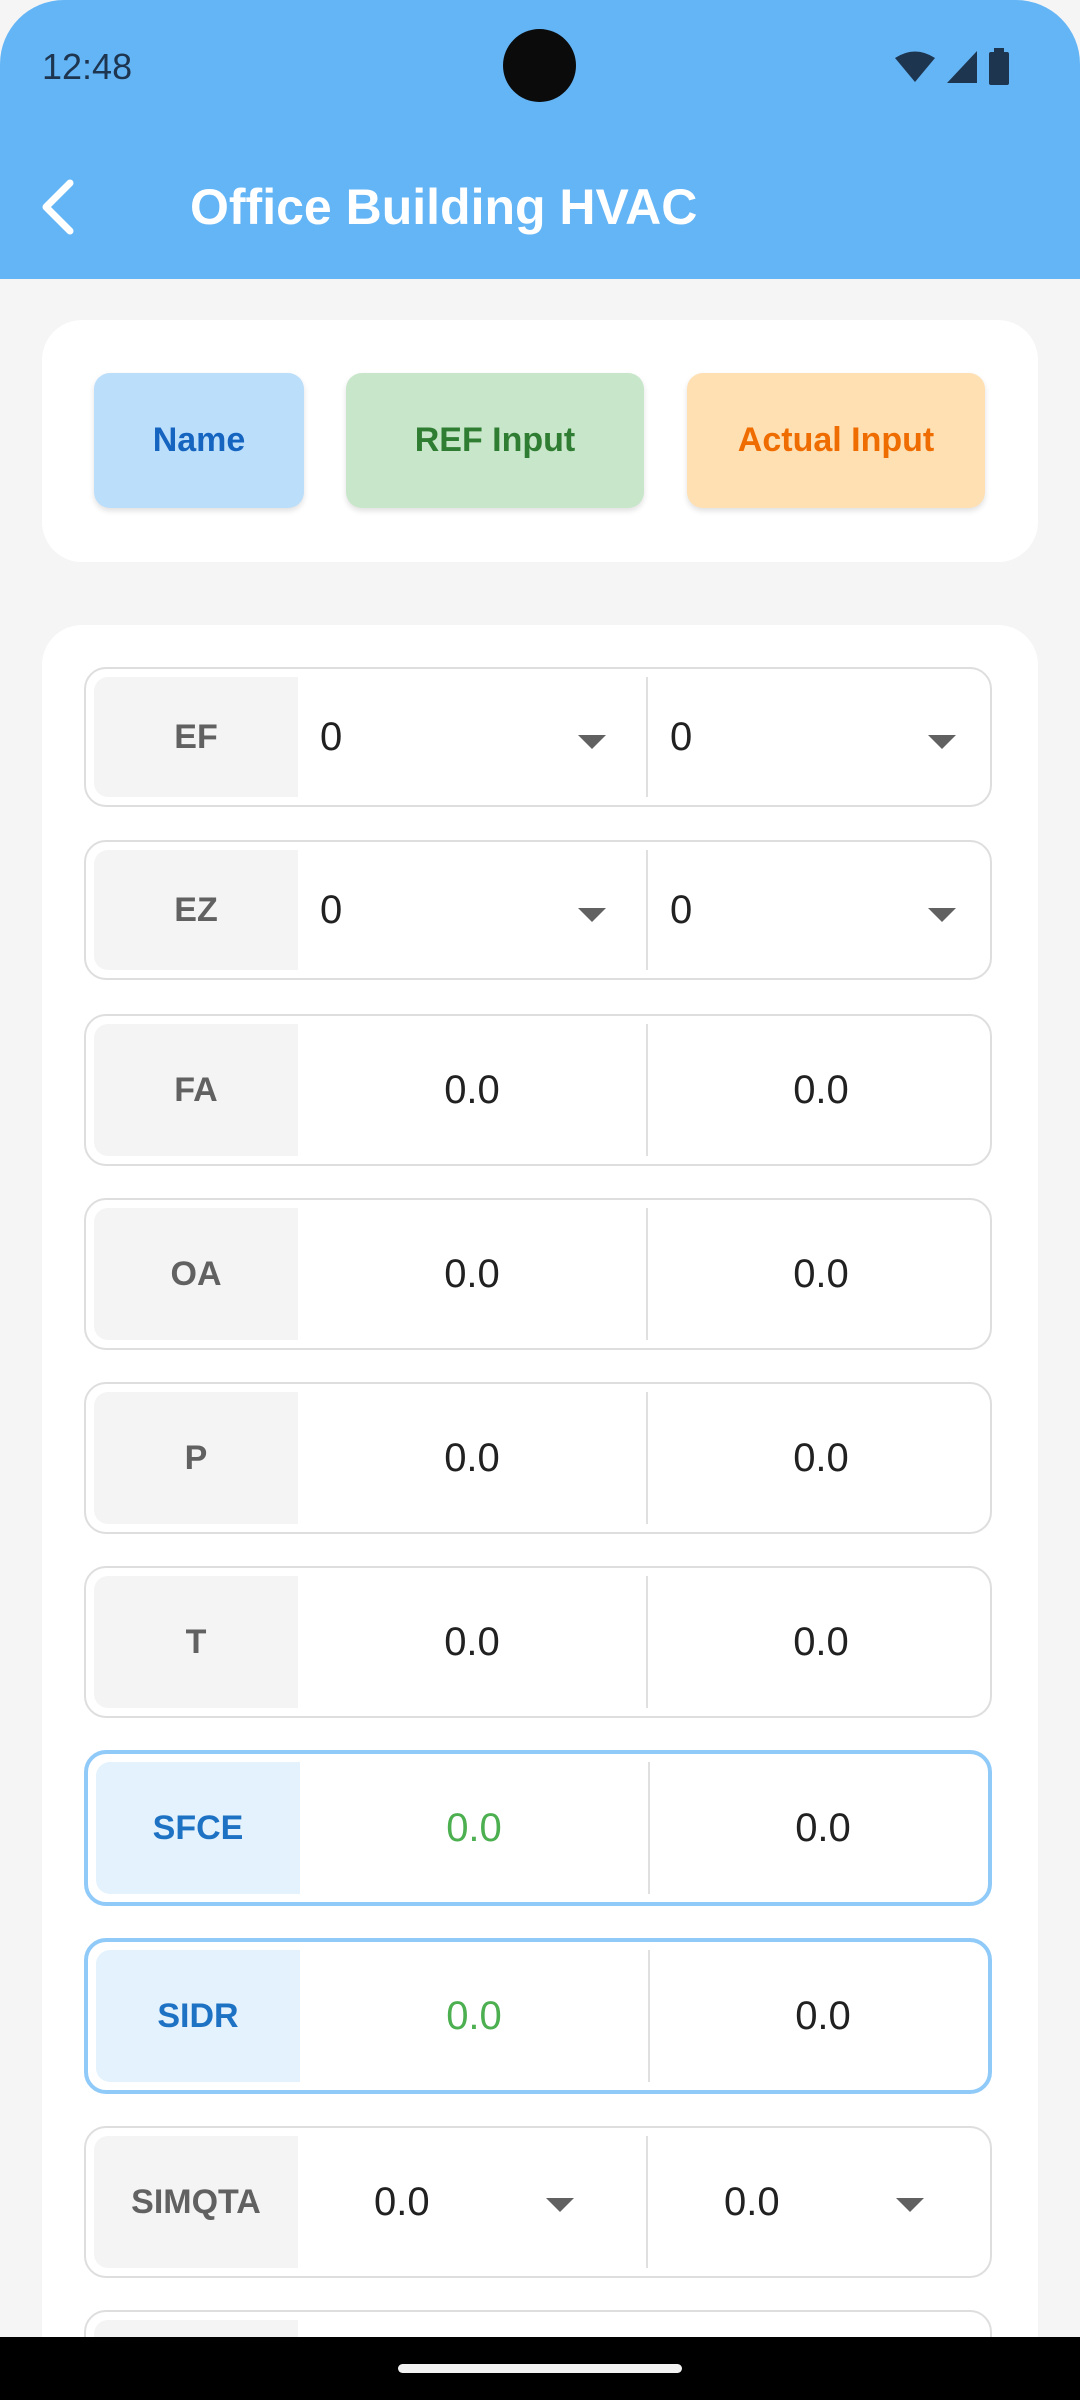  Describe the element at coordinates (538, 2323) in the screenshot. I see `row-partial` at that location.